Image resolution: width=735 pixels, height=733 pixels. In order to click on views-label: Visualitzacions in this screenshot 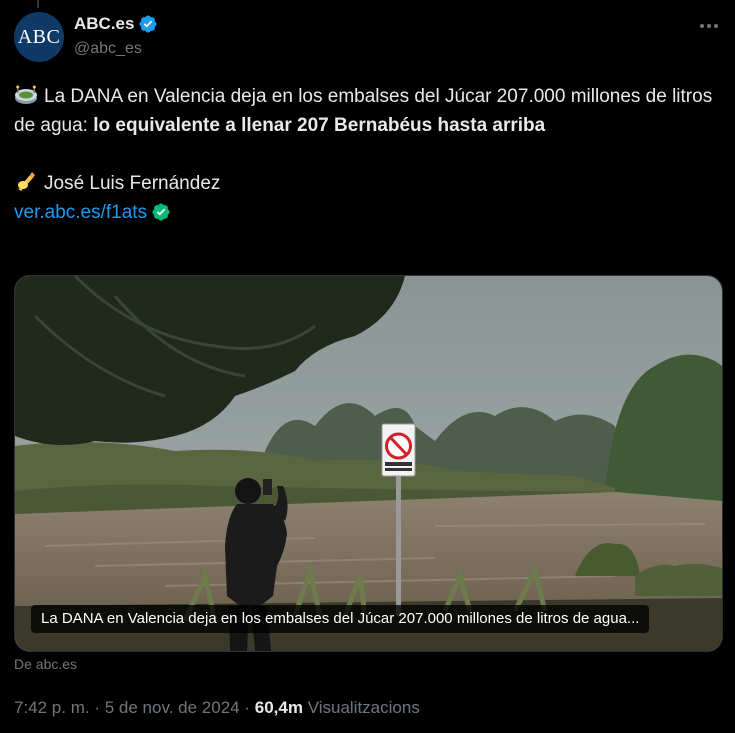, I will do `click(363, 707)`.